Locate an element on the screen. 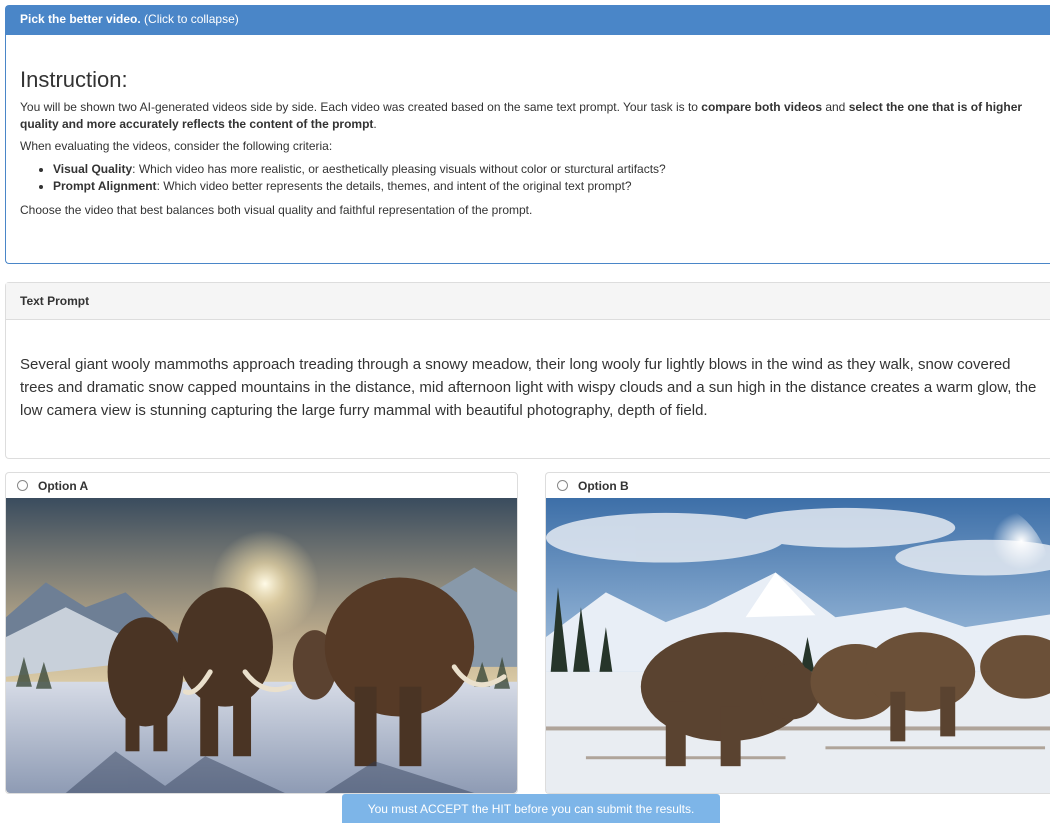  criteria-term: Visual Quality is located at coordinates (93, 169).